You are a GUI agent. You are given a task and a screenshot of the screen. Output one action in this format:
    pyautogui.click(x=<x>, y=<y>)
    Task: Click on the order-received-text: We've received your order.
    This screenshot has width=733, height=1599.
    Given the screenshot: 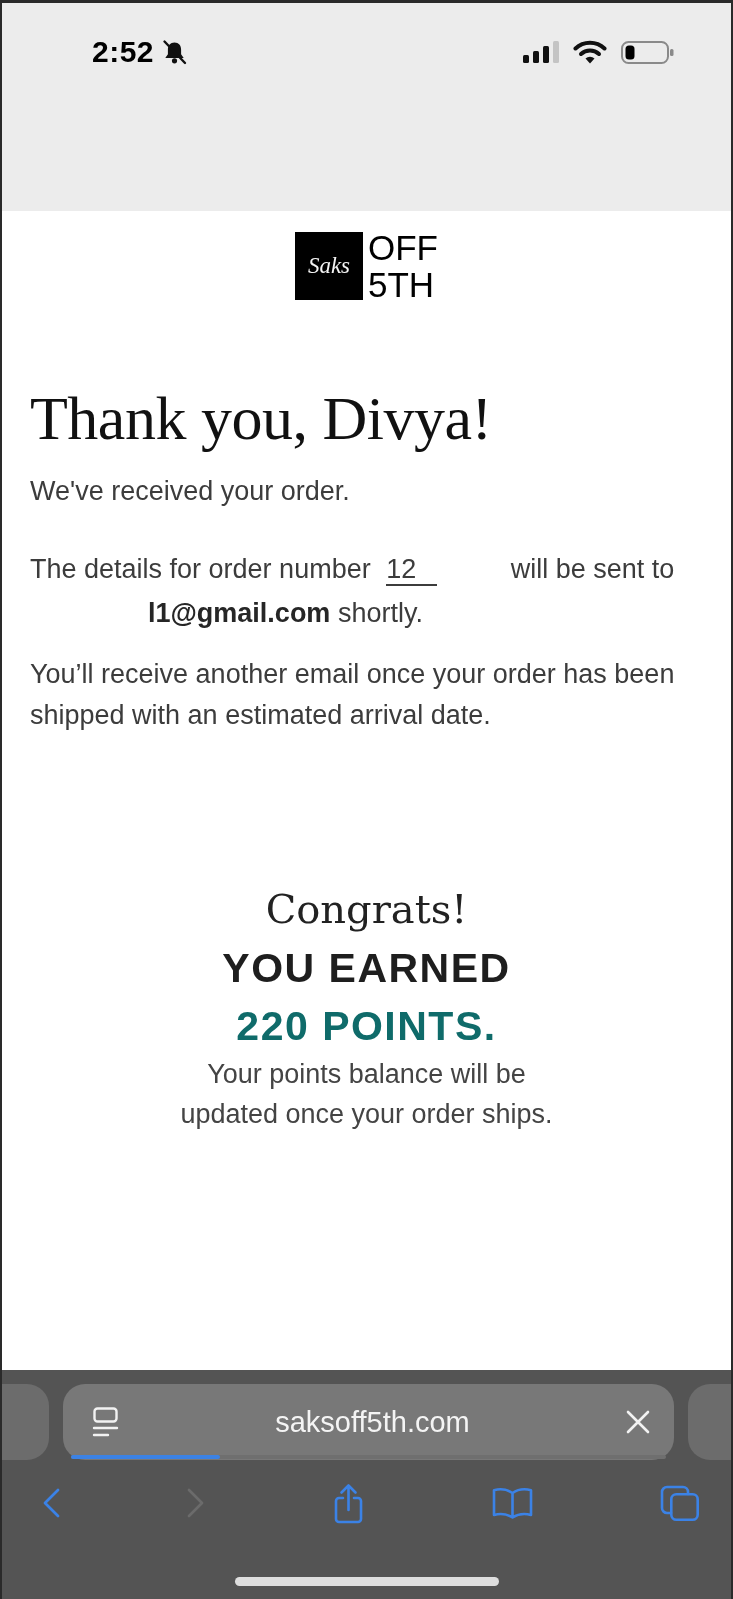 What is the action you would take?
    pyautogui.click(x=190, y=491)
    